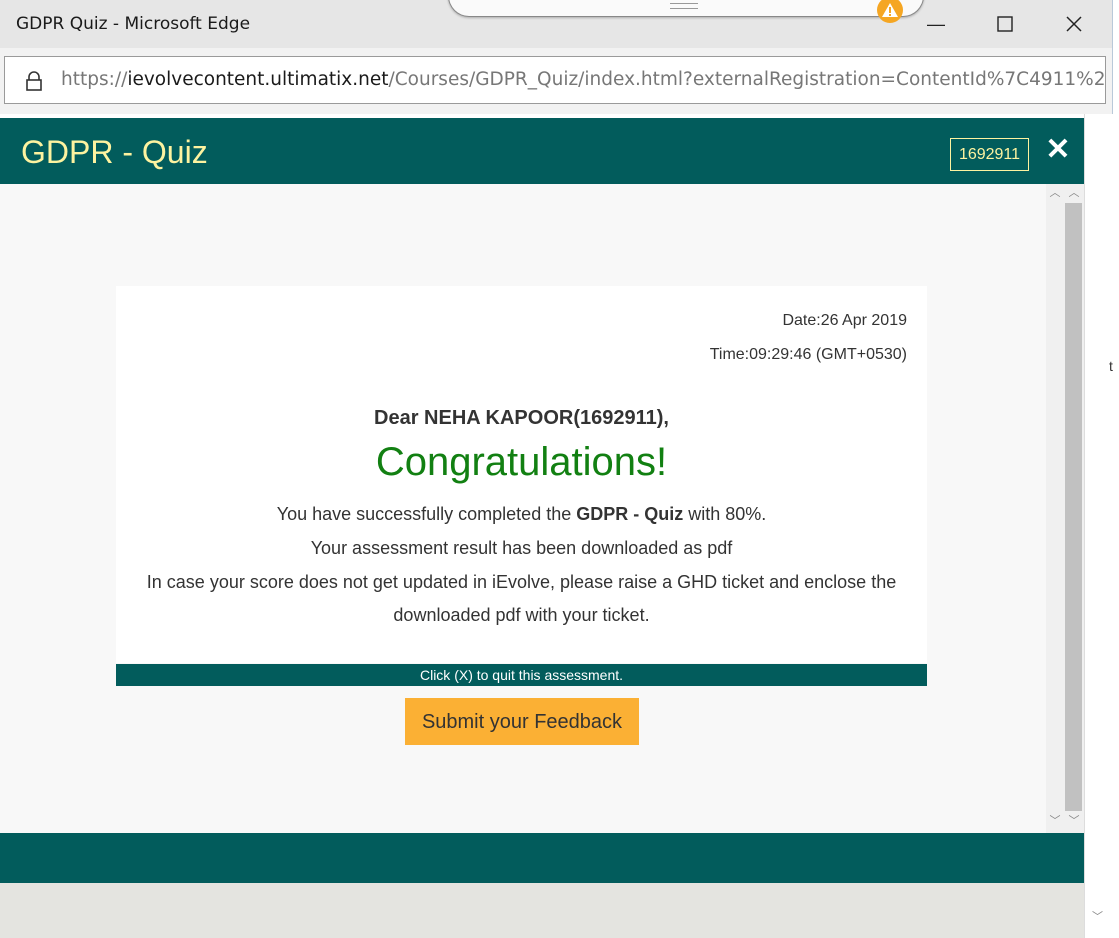 The height and width of the screenshot is (938, 1119). What do you see at coordinates (133, 24) in the screenshot?
I see `window-title: GDPR Quiz - Microsoft Edge` at bounding box center [133, 24].